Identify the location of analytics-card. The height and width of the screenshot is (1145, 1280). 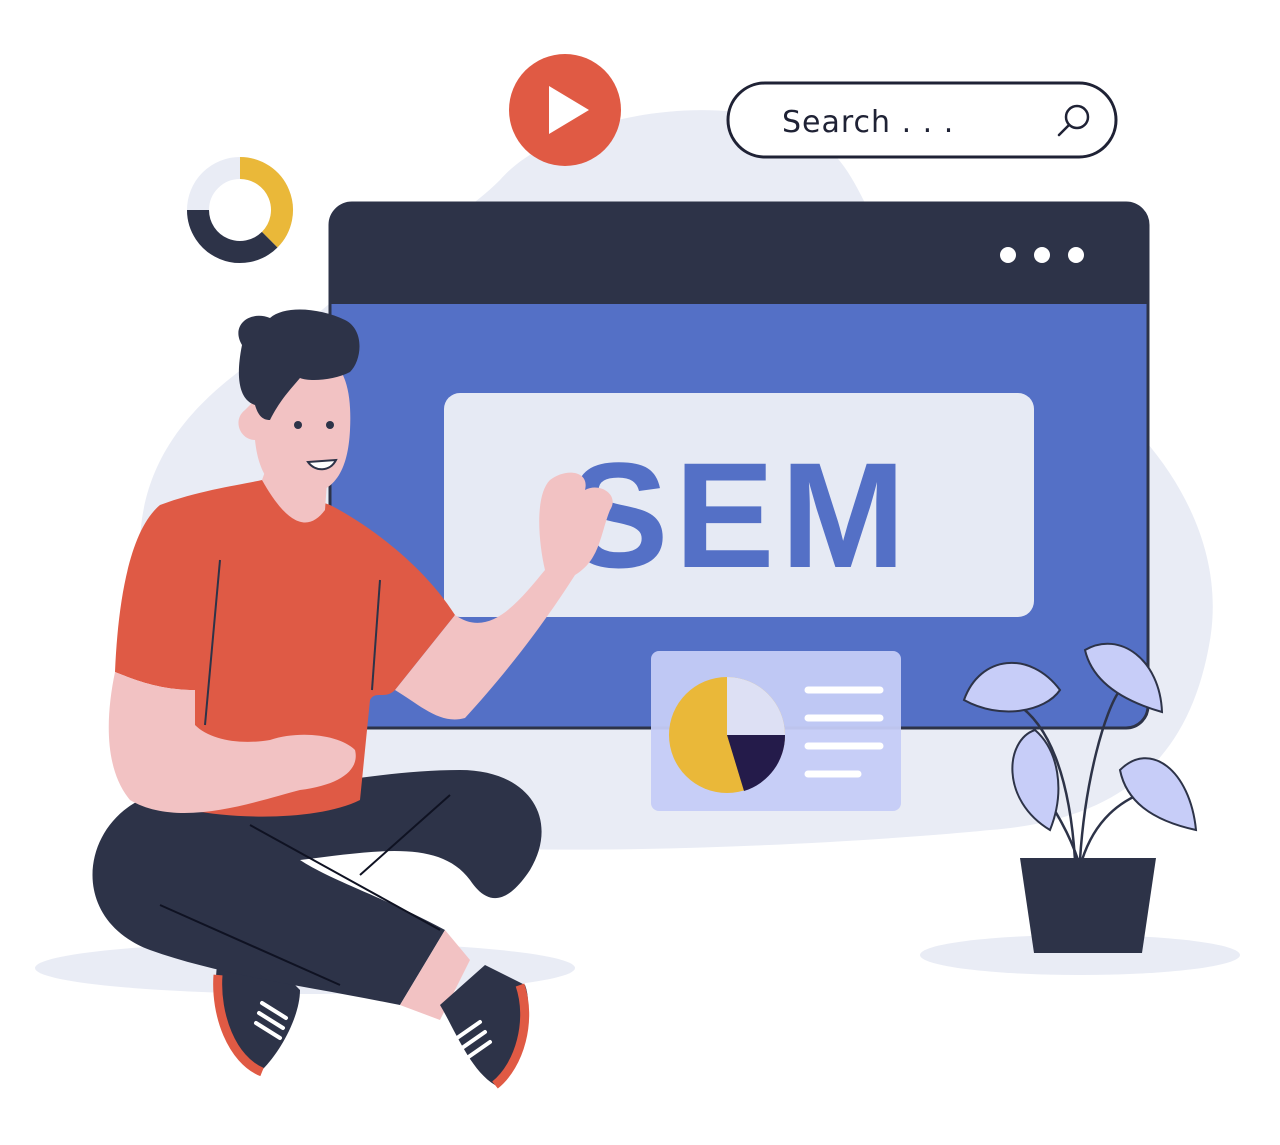
(776, 731).